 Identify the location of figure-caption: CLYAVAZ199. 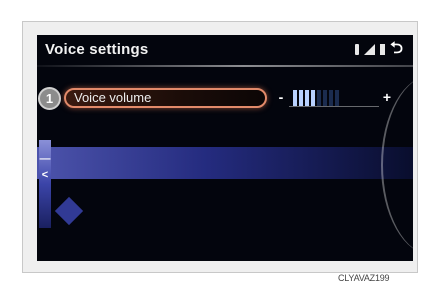
(364, 278).